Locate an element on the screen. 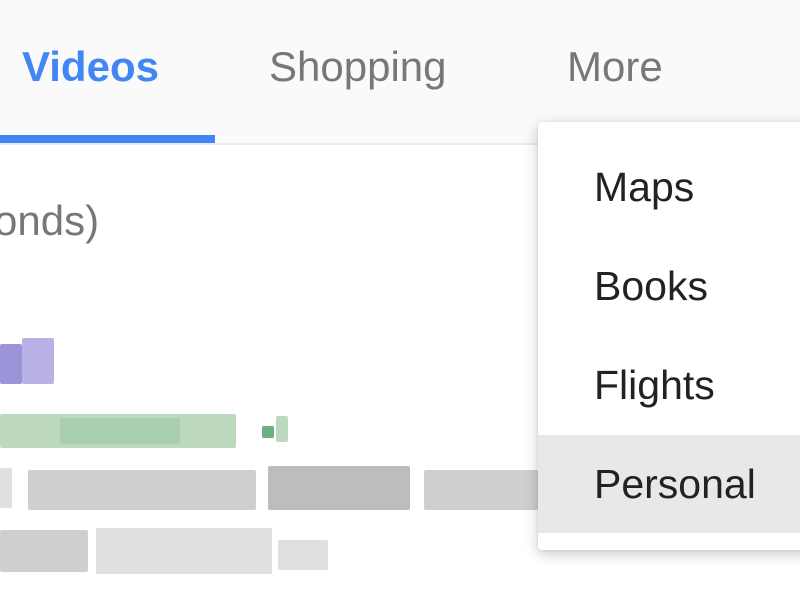 The image size is (800, 600). result-stats: onds) is located at coordinates (50, 220).